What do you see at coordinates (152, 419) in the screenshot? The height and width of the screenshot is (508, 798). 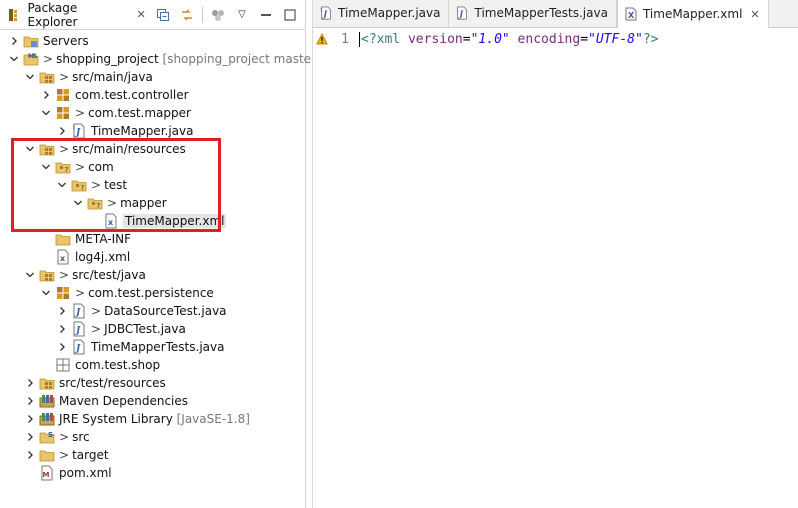 I see `tree-item-jre-system-library: JRE System Library [JavaSE-1.8]` at bounding box center [152, 419].